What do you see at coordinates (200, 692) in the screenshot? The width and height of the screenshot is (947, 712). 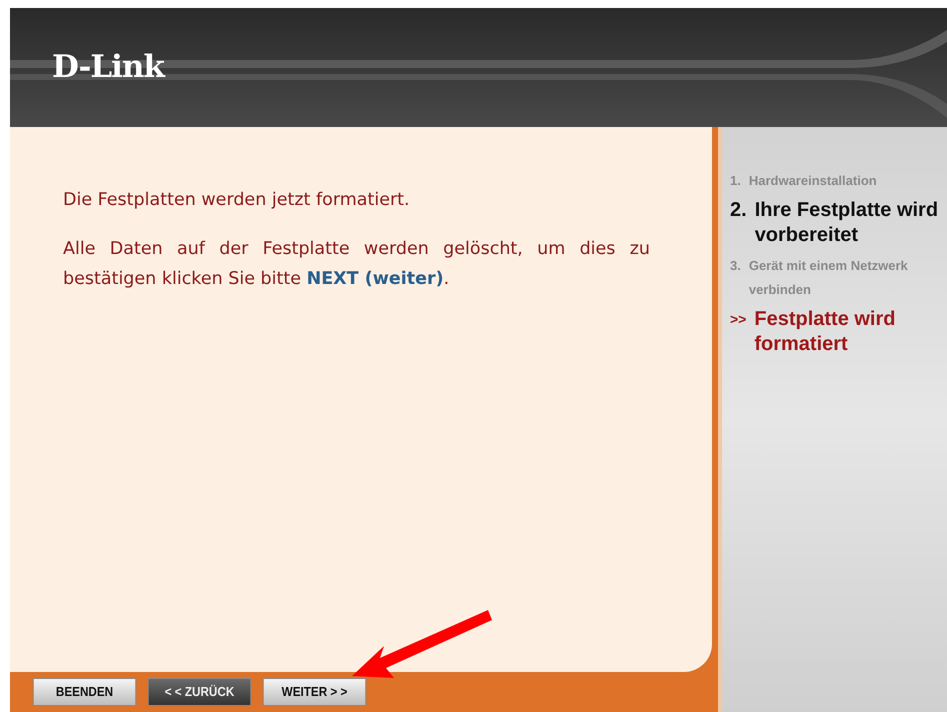 I see `wizard-button: < < ZURÜCK` at bounding box center [200, 692].